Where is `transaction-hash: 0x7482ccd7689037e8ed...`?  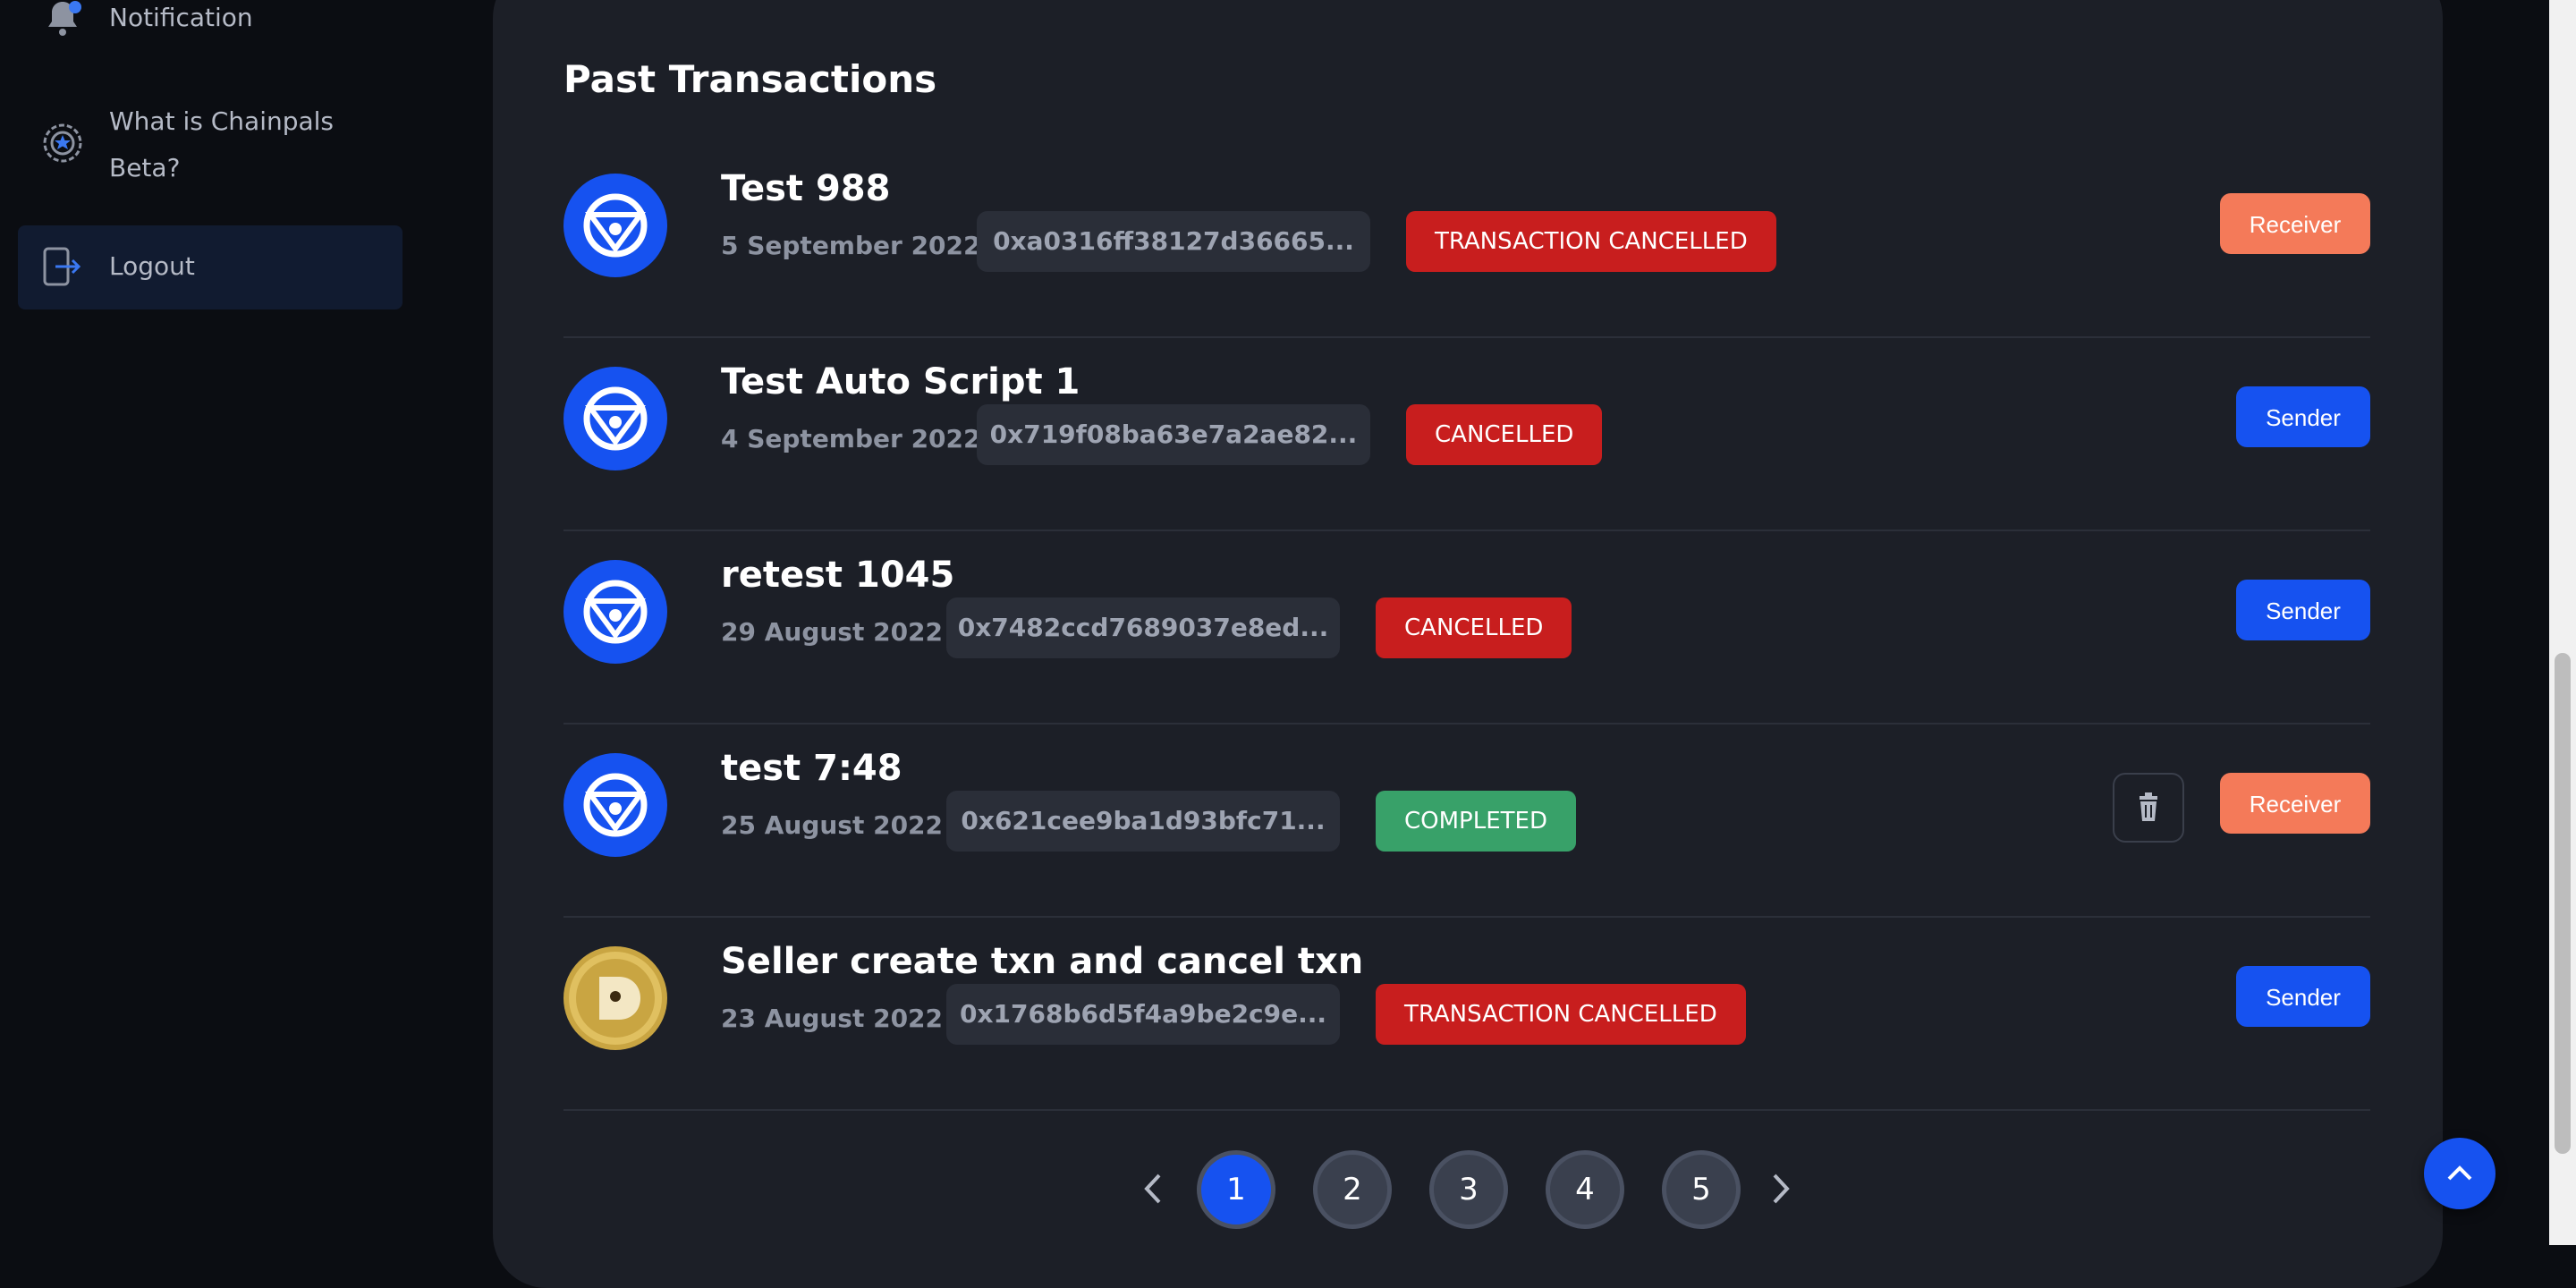 transaction-hash: 0x7482ccd7689037e8ed... is located at coordinates (1143, 627).